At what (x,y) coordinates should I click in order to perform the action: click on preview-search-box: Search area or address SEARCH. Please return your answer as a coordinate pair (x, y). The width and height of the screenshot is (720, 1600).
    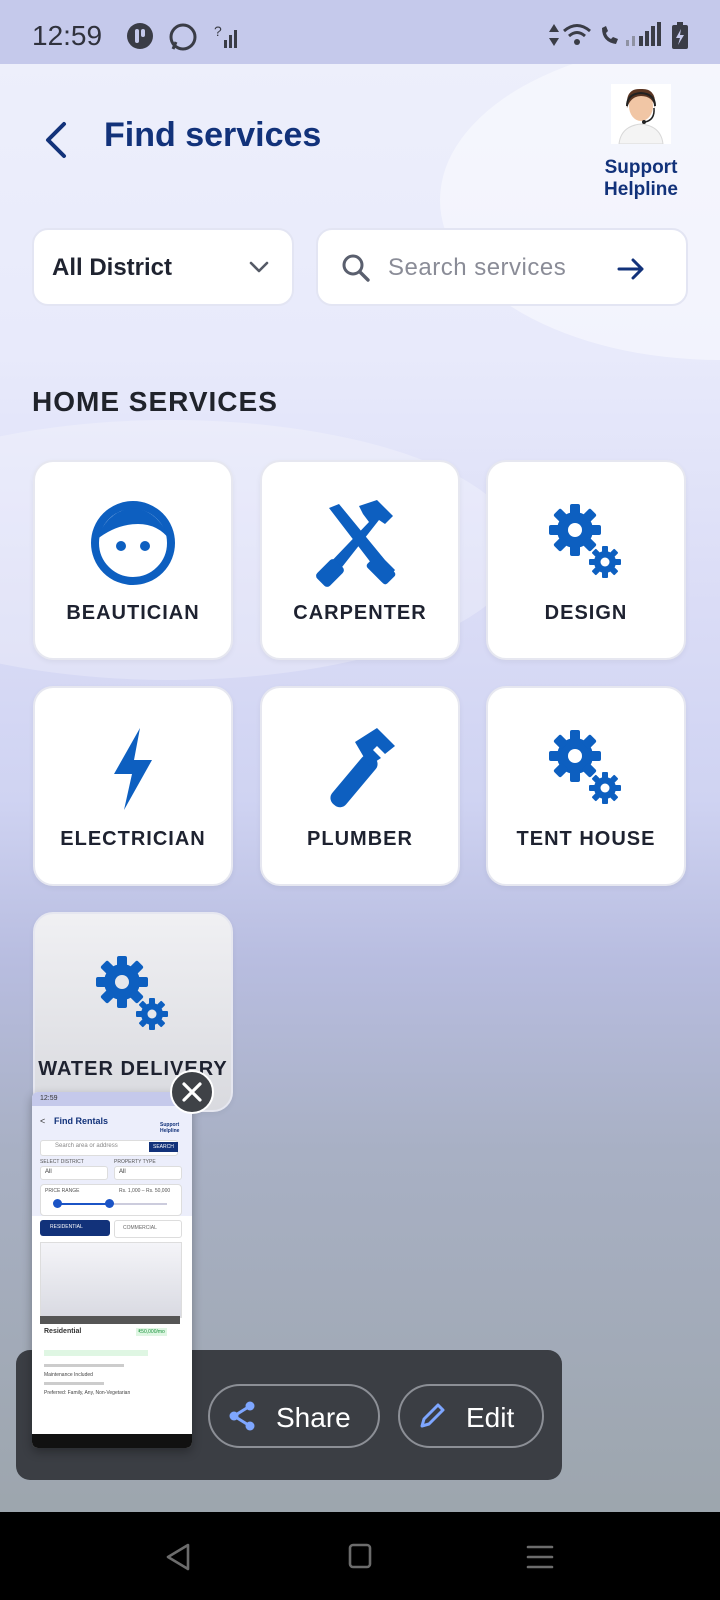
    Looking at the image, I should click on (109, 1148).